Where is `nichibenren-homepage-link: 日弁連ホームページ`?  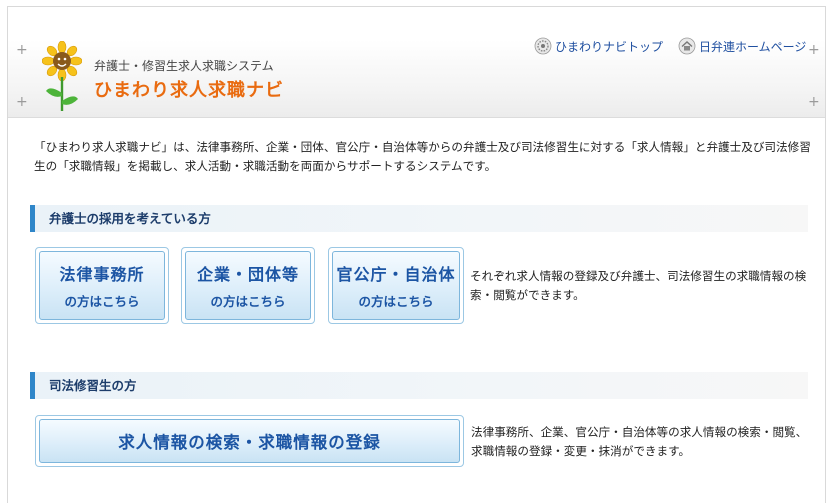 nichibenren-homepage-link: 日弁連ホームページ is located at coordinates (742, 46).